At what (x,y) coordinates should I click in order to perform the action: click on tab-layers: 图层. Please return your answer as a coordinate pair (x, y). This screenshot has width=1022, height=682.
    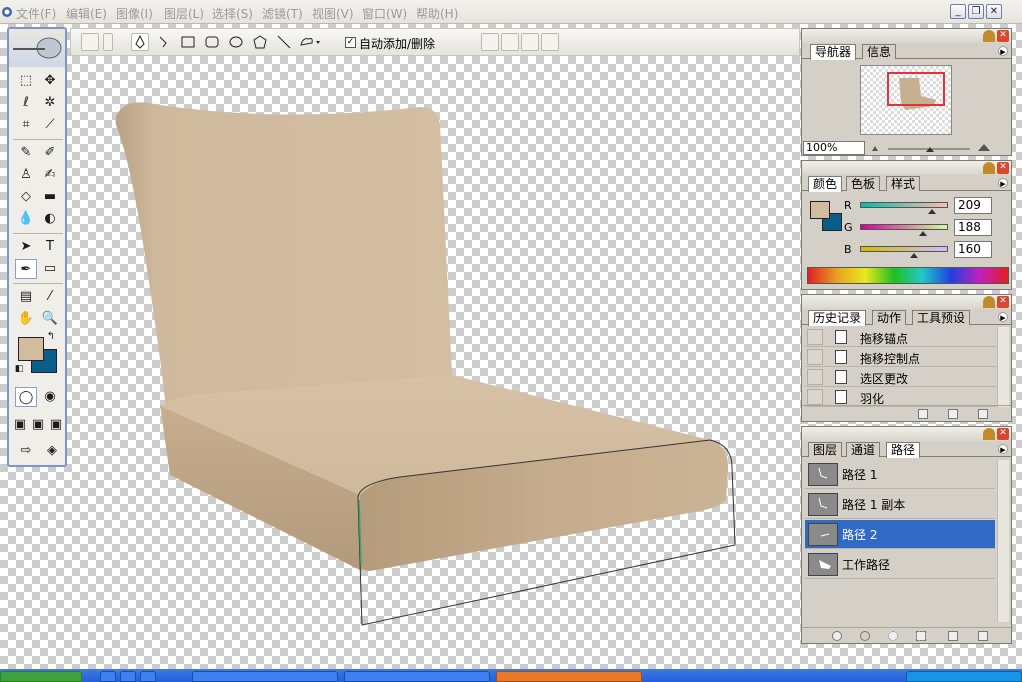
    Looking at the image, I should click on (825, 449).